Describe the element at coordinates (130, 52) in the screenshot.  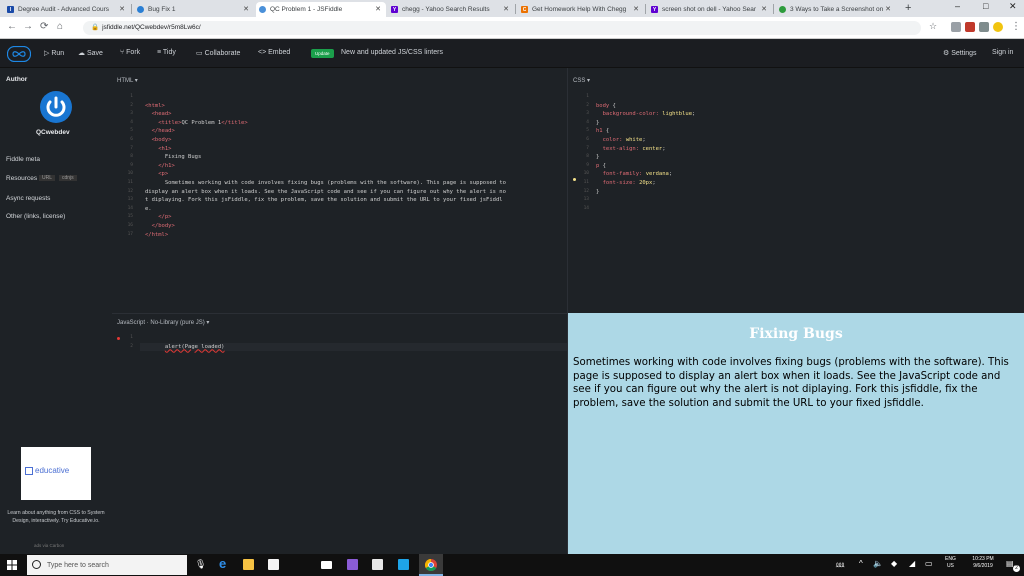
I see `fork-button: ⑂ Fork` at that location.